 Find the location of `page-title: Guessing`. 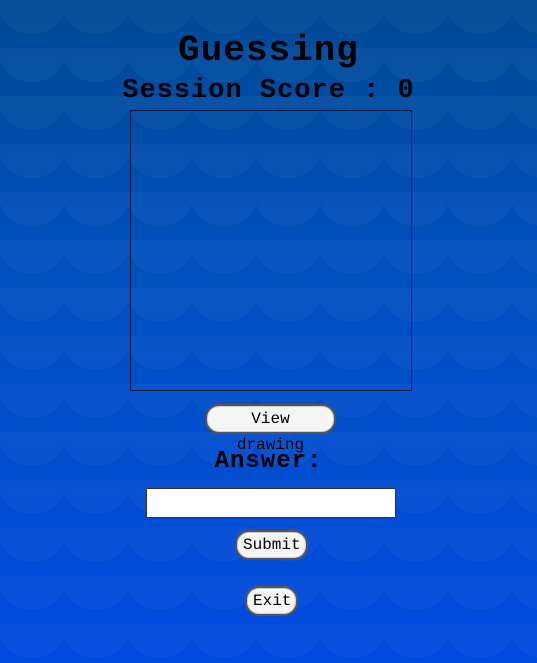

page-title: Guessing is located at coordinates (268, 50).